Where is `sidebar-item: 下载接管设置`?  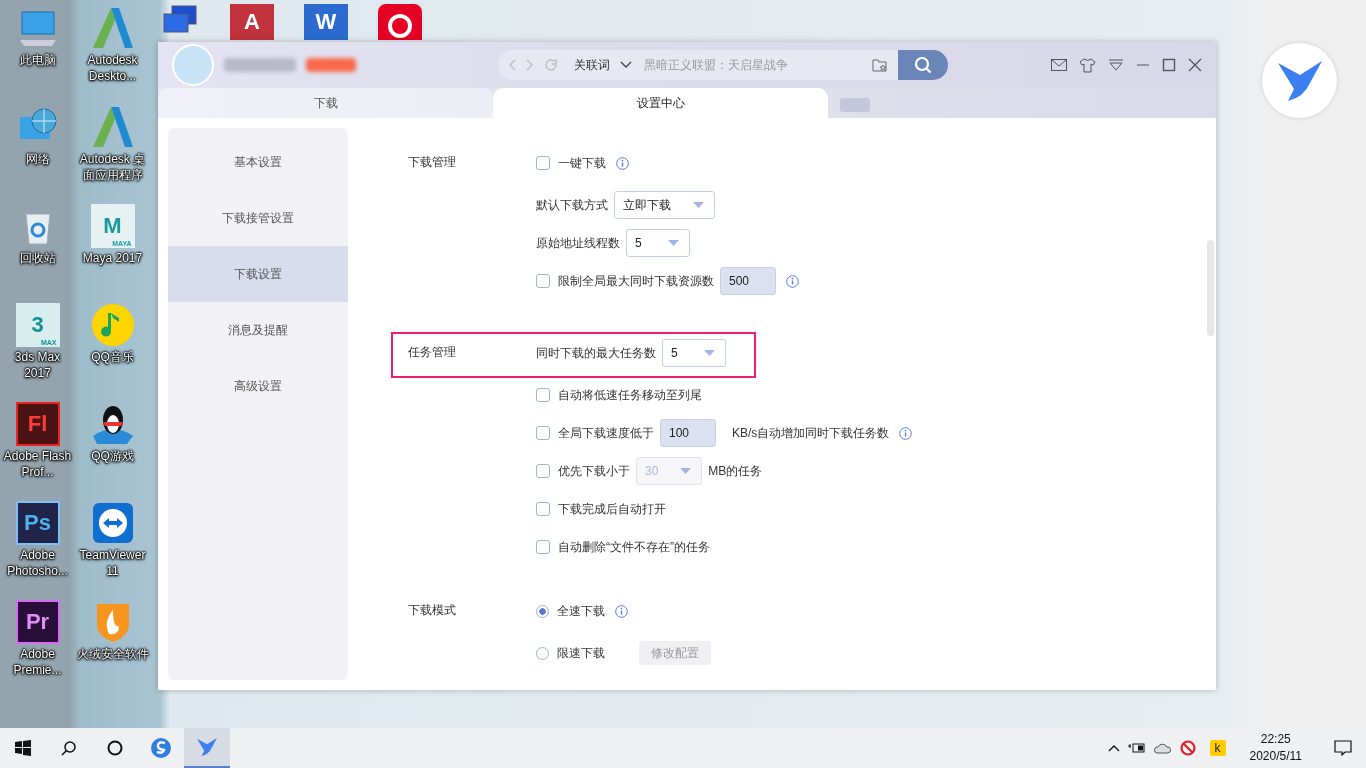
sidebar-item: 下载接管设置 is located at coordinates (258, 218).